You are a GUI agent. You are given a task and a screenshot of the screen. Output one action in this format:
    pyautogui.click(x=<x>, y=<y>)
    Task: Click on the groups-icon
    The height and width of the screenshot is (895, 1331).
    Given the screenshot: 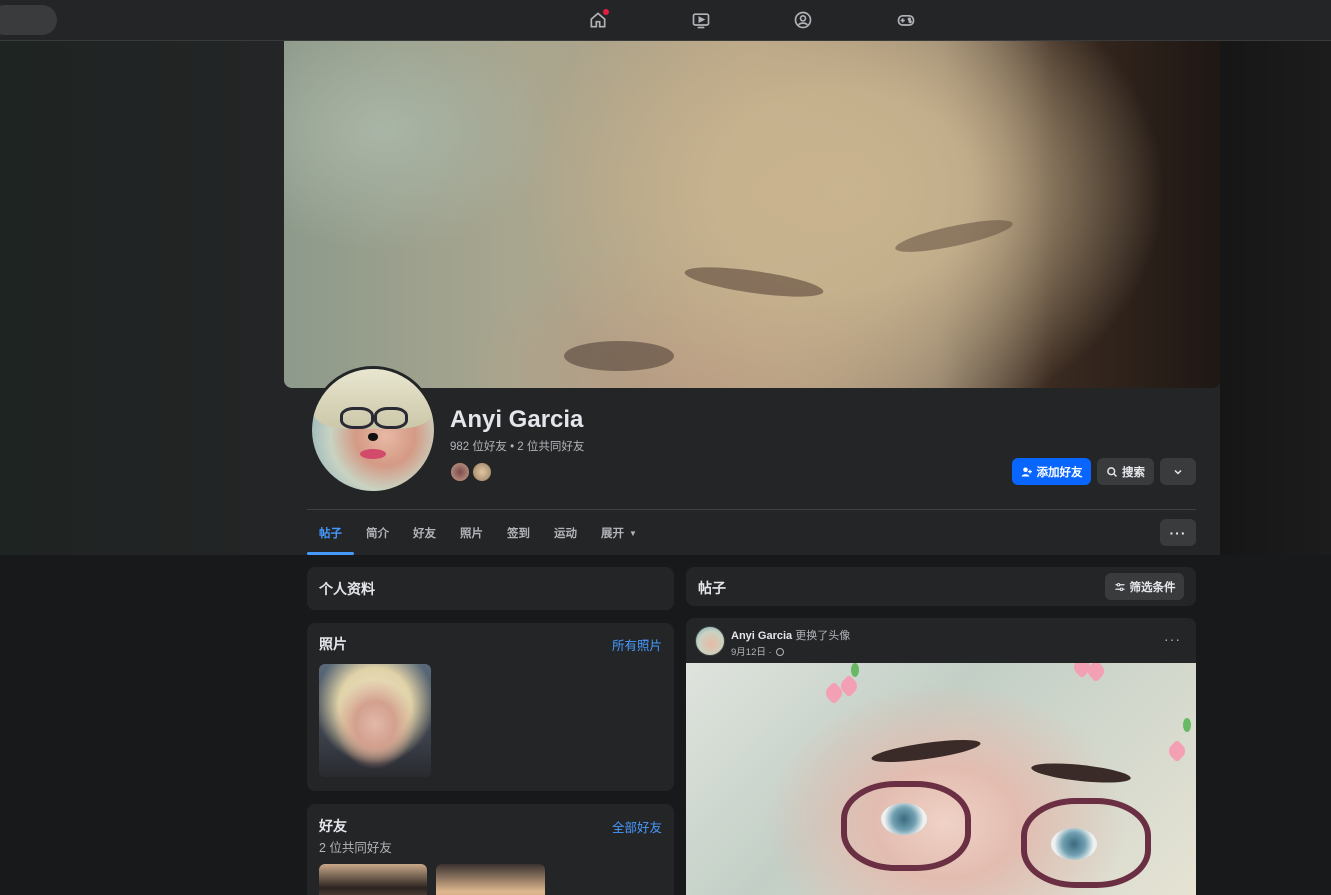 What is the action you would take?
    pyautogui.click(x=803, y=20)
    